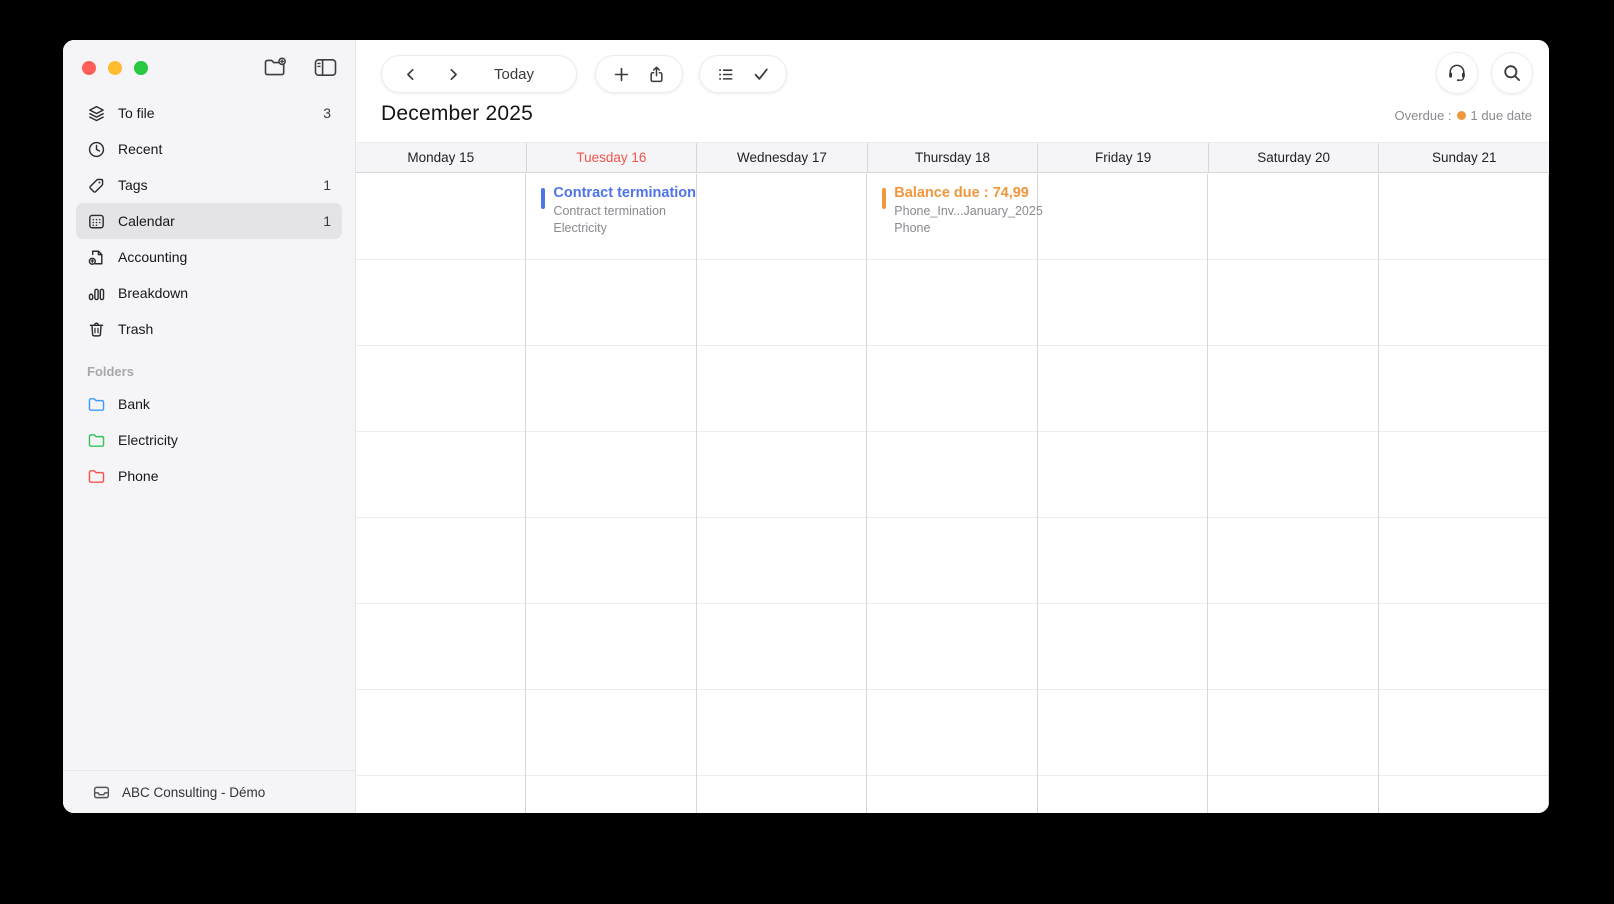 Image resolution: width=1614 pixels, height=904 pixels. I want to click on toggle-sidebar-button, so click(325, 67).